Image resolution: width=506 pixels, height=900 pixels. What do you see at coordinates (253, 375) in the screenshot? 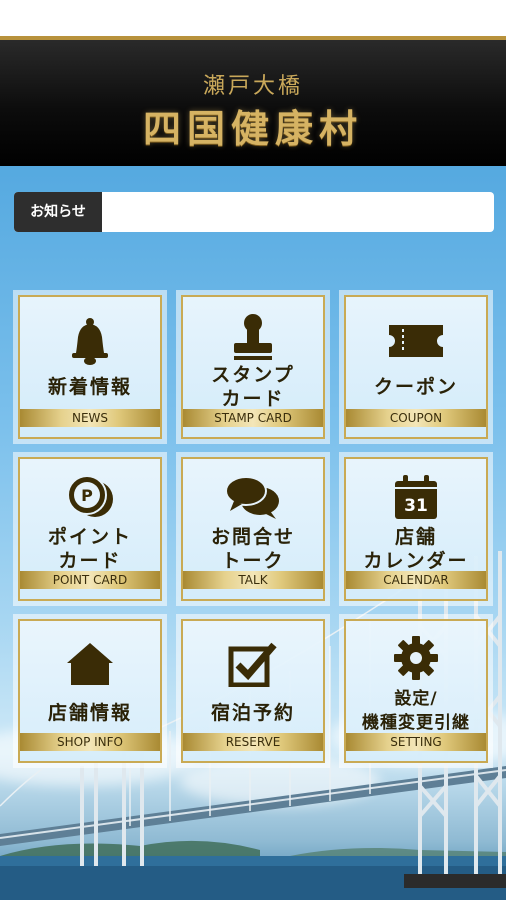
I see `tile-title-line1: スタンプ` at bounding box center [253, 375].